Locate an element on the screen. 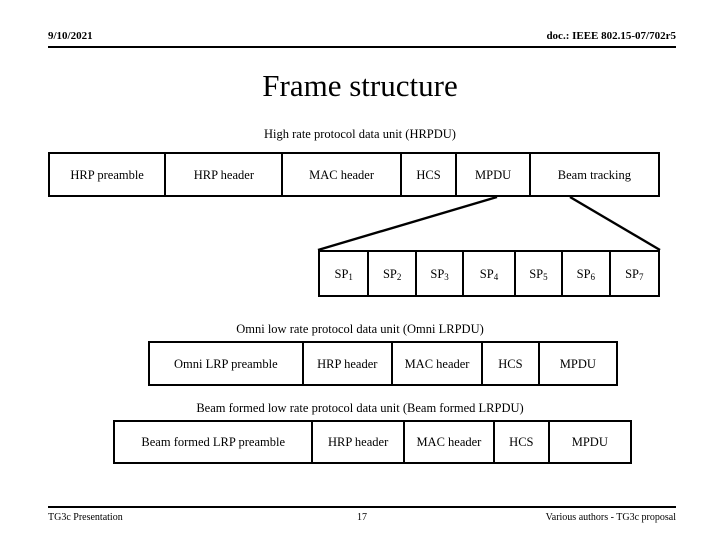 The image size is (720, 540). frame-row-subpackets: SP 1 SP 2 SP 3 SP 4 SP 5 SP 6 SP 7 is located at coordinates (489, 273).